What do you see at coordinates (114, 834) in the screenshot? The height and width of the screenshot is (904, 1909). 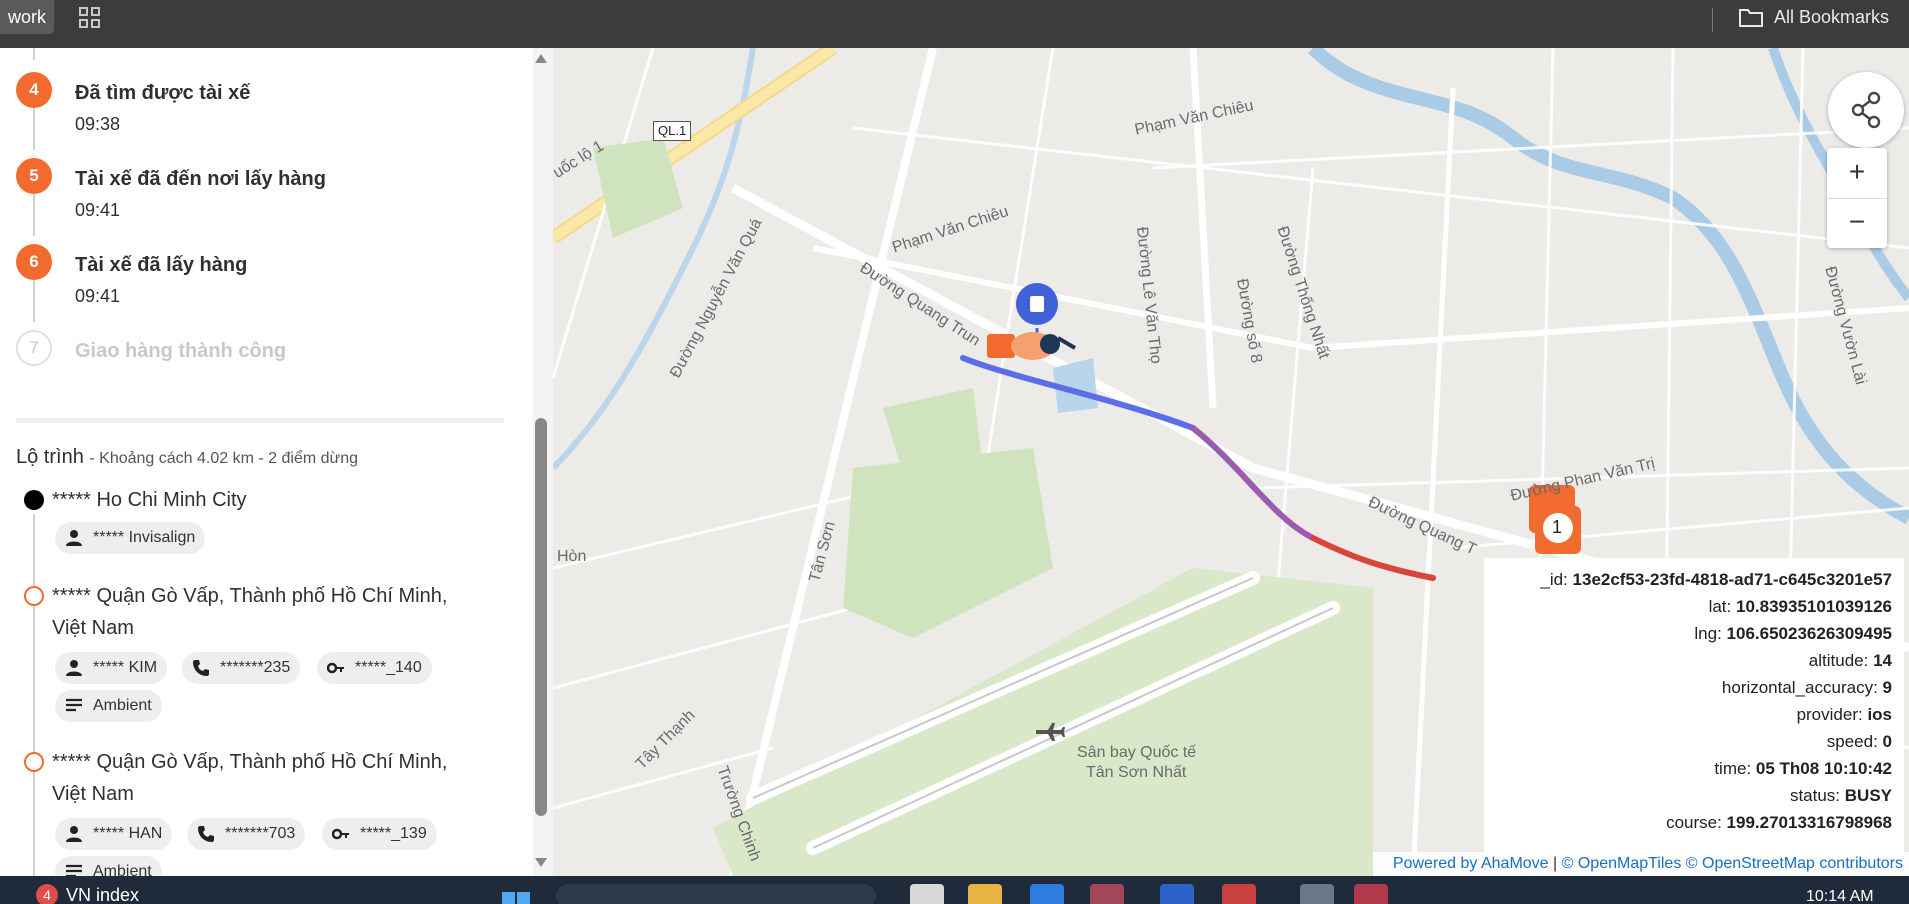 I see `contact-chip: ***** HAN` at bounding box center [114, 834].